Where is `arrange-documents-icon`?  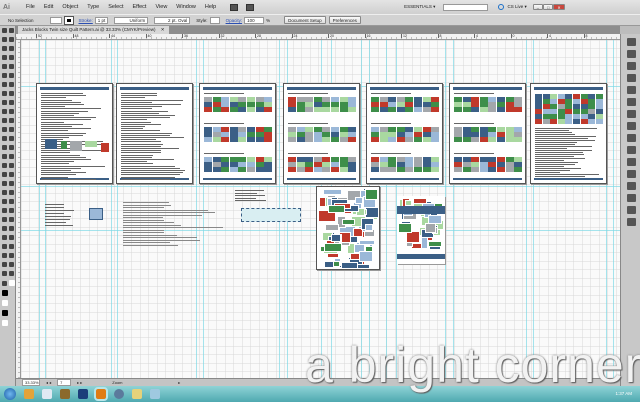
arrange-documents-icon is located at coordinates (250, 7).